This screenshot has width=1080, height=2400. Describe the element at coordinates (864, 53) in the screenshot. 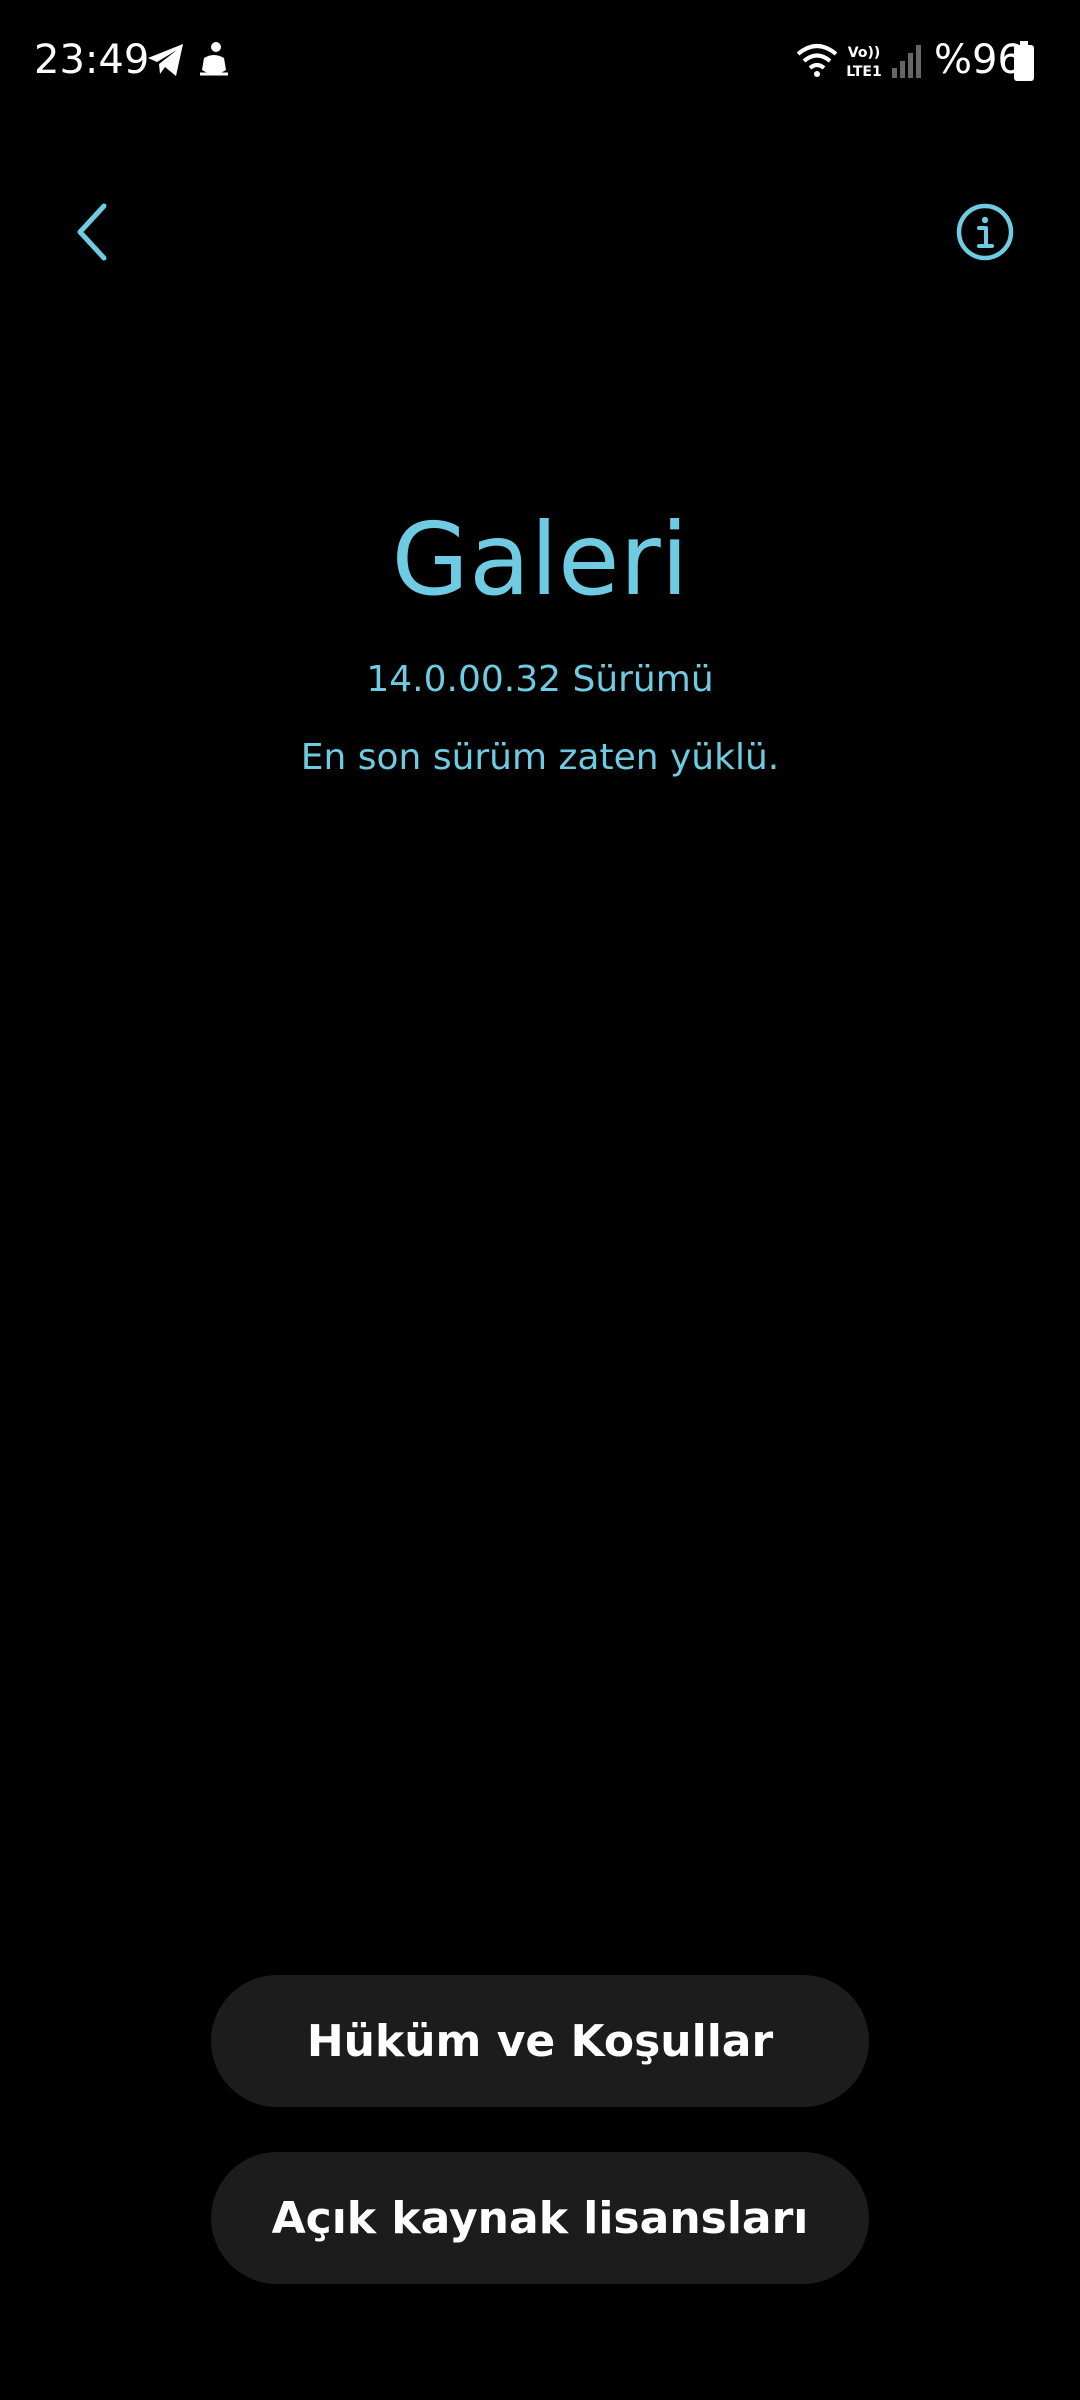

I see `volte-label-top: Vo))` at that location.